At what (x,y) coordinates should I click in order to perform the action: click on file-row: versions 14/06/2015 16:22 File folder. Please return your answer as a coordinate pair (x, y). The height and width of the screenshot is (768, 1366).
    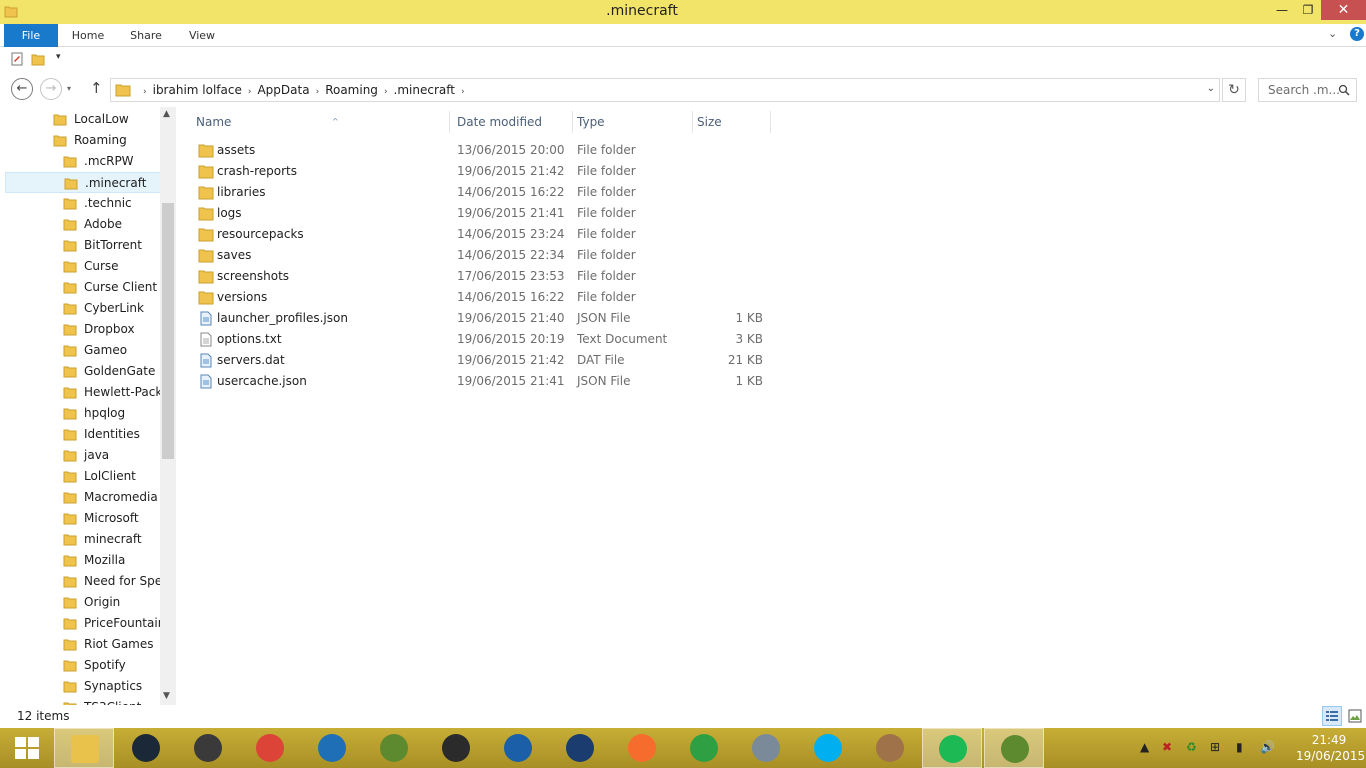
    Looking at the image, I should click on (484, 297).